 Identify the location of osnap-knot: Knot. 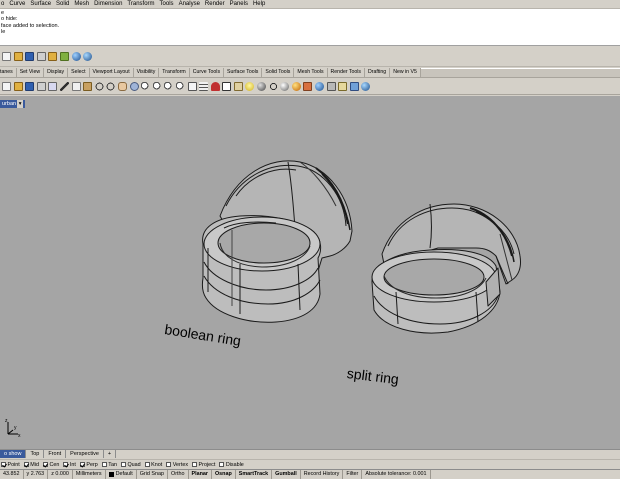
(153, 465).